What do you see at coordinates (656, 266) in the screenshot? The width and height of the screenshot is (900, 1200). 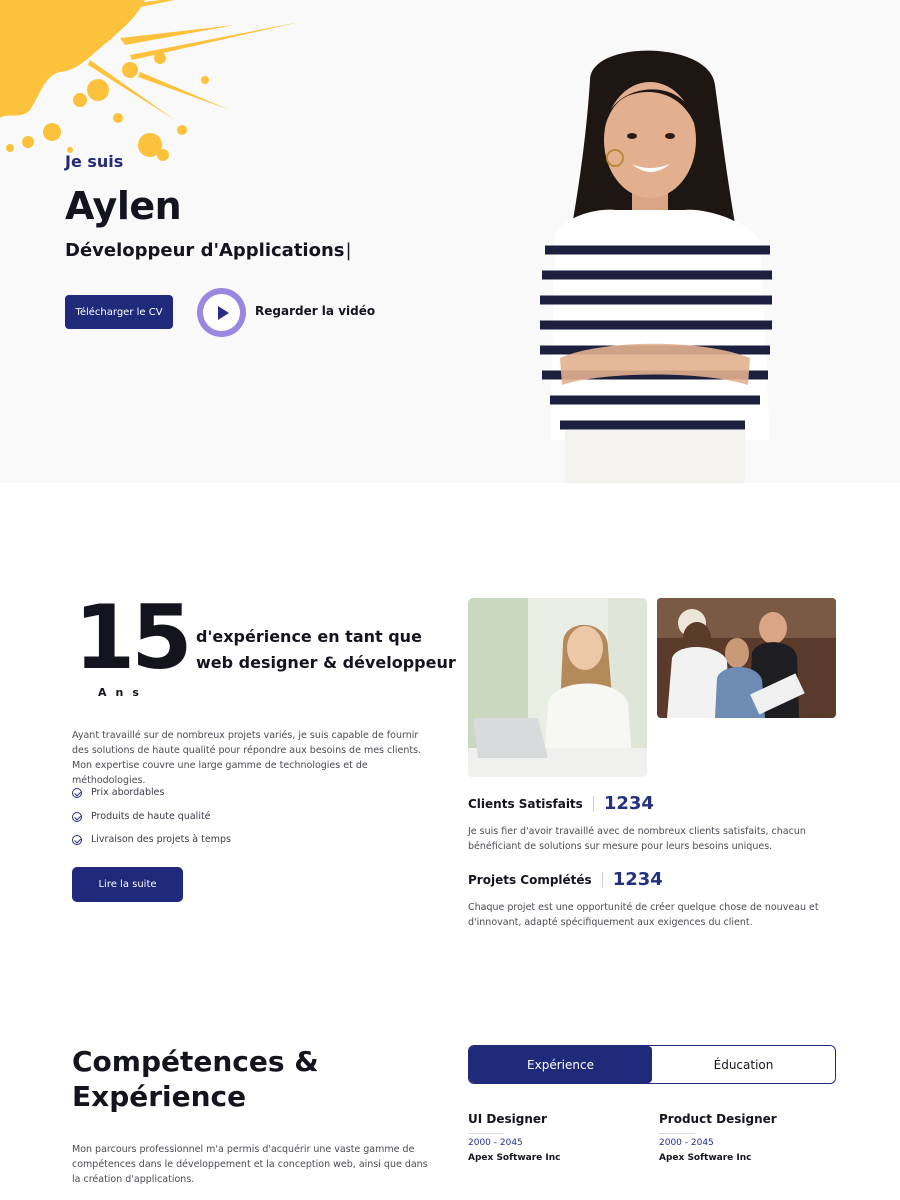 I see `portrait-image` at bounding box center [656, 266].